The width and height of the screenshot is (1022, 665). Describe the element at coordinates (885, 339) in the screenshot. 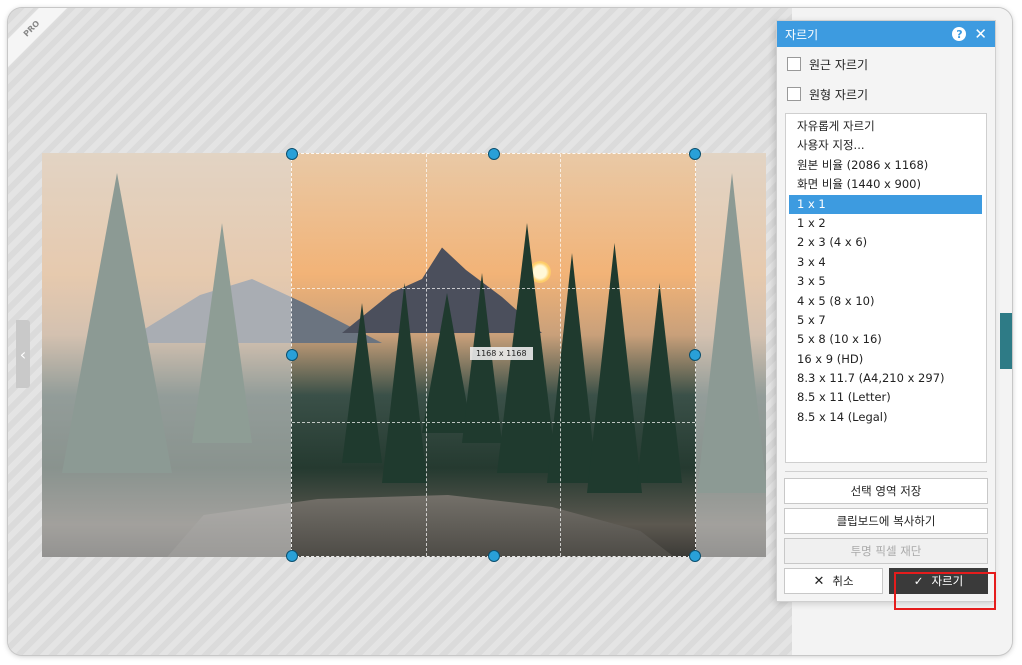

I see `list-item: 5 x 8 (10 x 16)` at that location.